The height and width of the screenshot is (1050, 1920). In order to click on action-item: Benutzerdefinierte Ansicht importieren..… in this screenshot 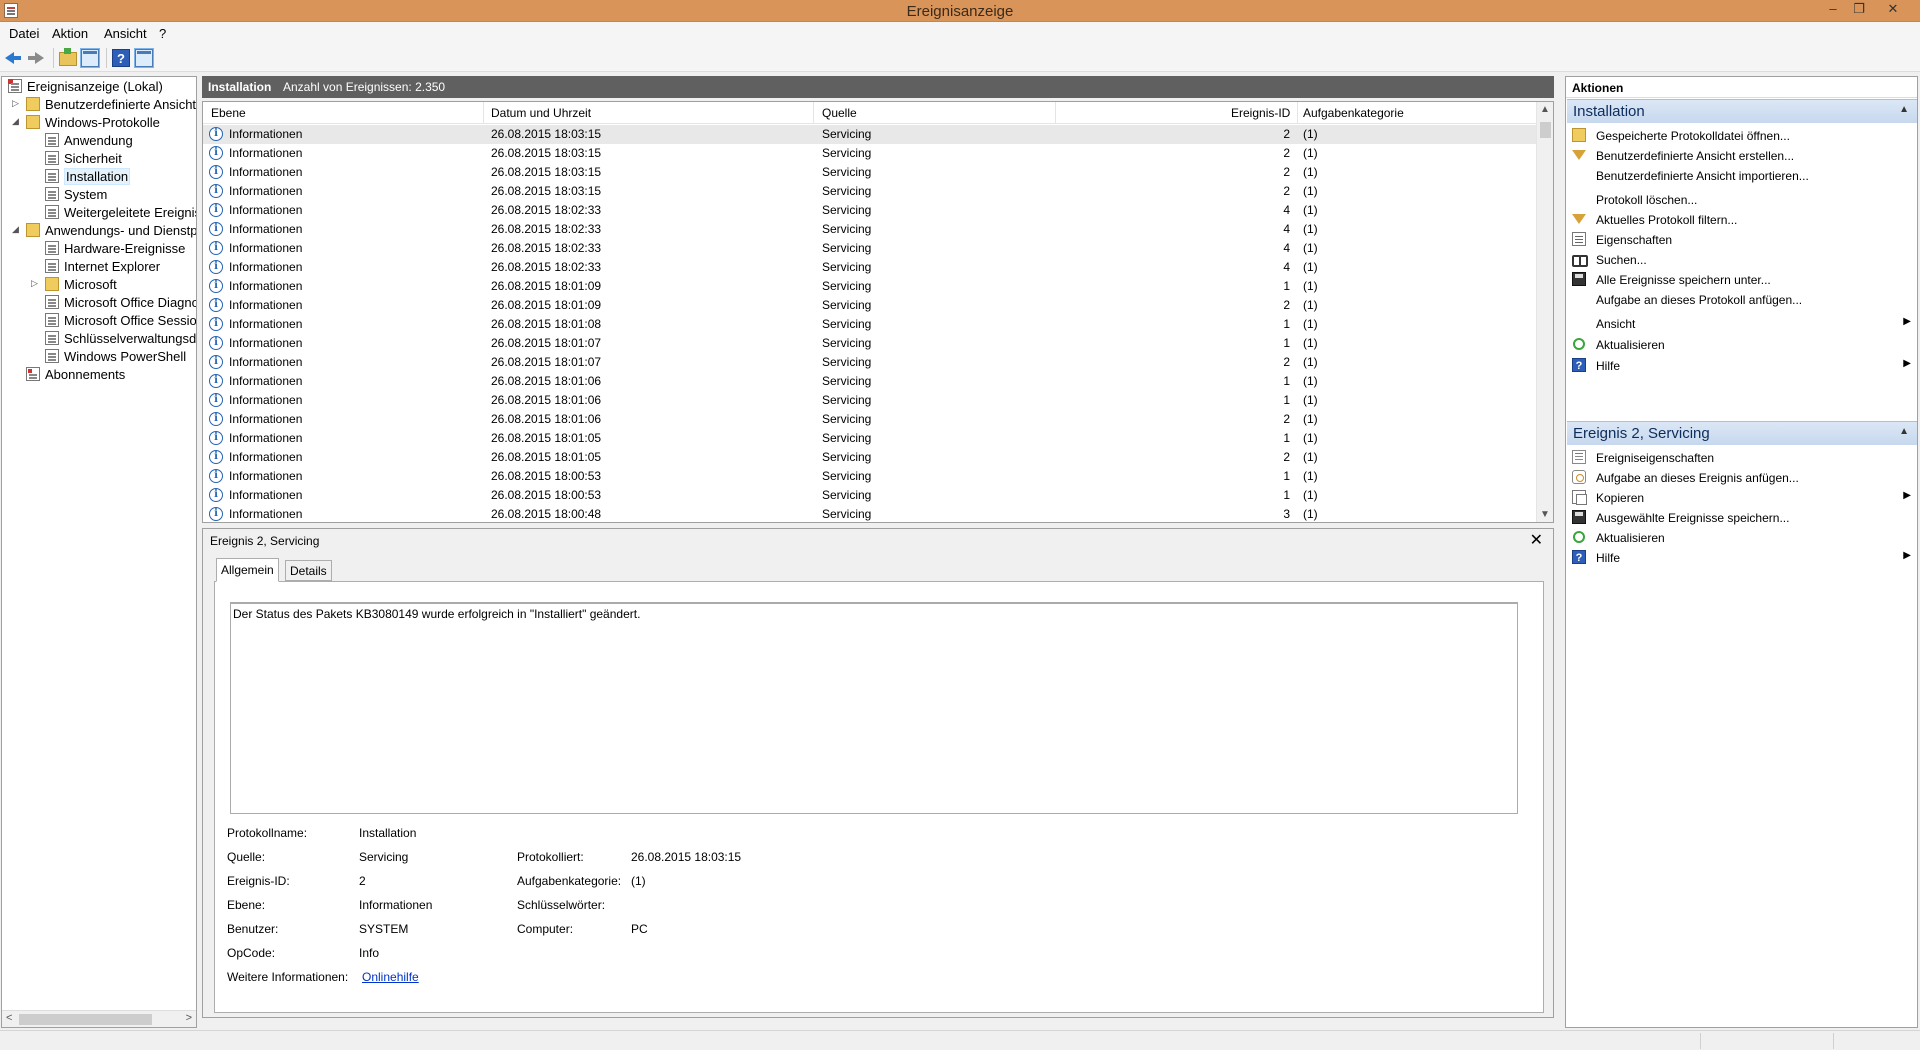, I will do `click(1741, 176)`.